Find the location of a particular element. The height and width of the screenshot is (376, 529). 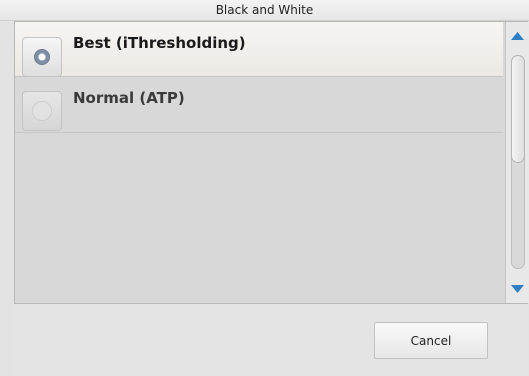

radio-button-best is located at coordinates (42, 57).